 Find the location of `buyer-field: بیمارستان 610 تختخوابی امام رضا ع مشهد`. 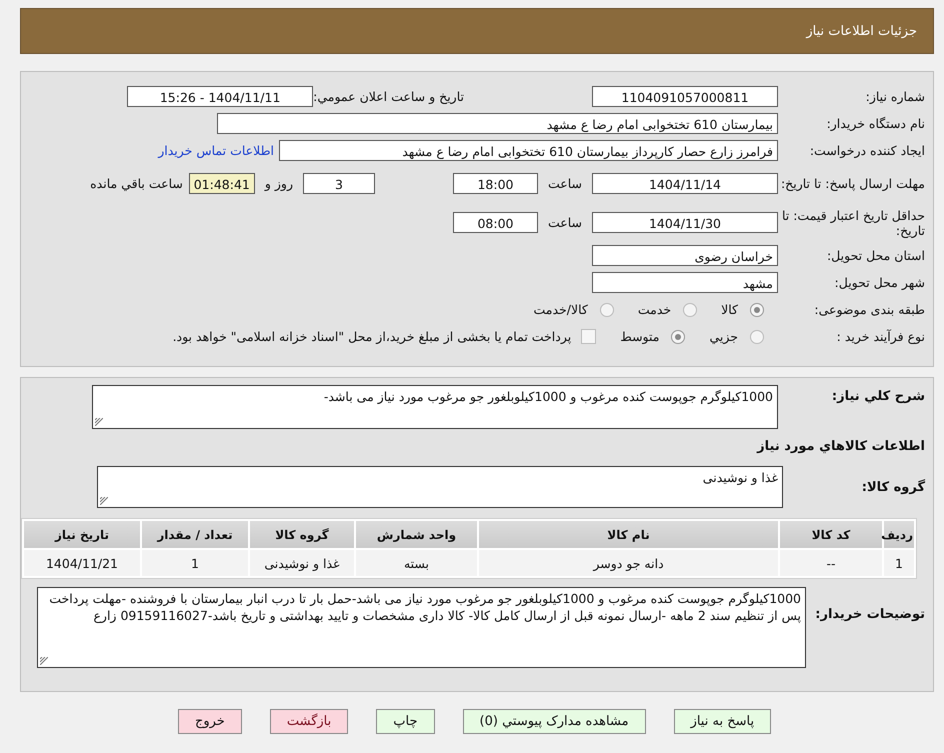

buyer-field: بیمارستان 610 تختخوابی امام رضا ع مشهد is located at coordinates (497, 123).